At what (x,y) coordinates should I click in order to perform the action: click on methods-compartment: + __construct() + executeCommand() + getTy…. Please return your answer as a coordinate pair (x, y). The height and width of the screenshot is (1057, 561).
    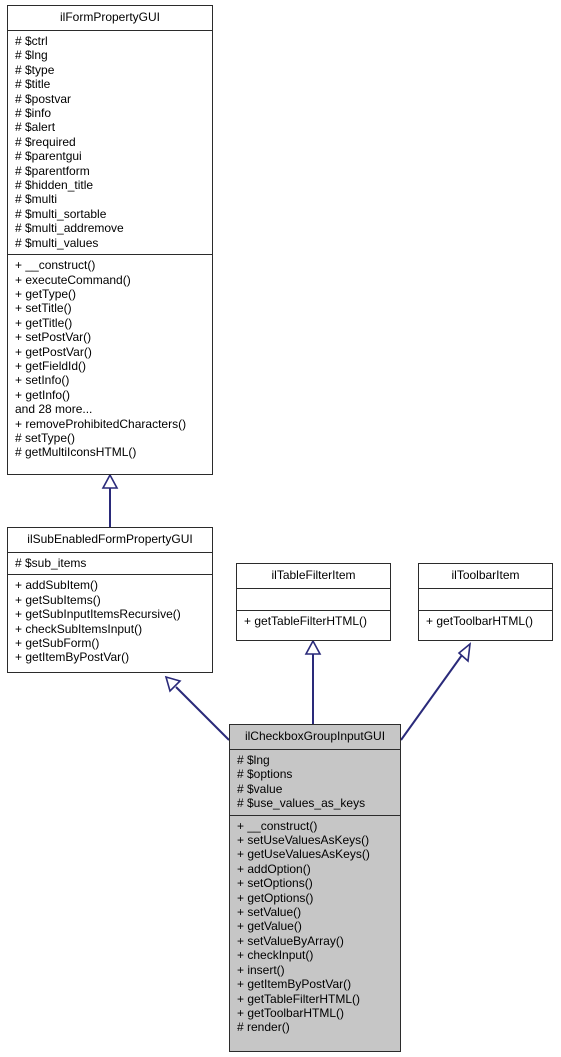
    Looking at the image, I should click on (110, 359).